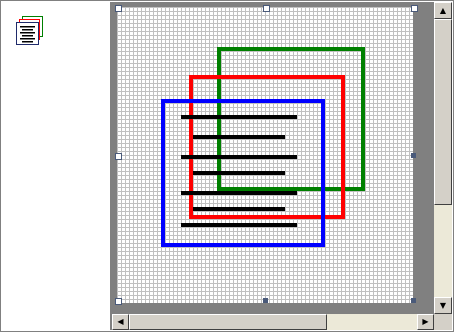 The image size is (454, 332). I want to click on horizontal-scroll-thumb, so click(228, 322).